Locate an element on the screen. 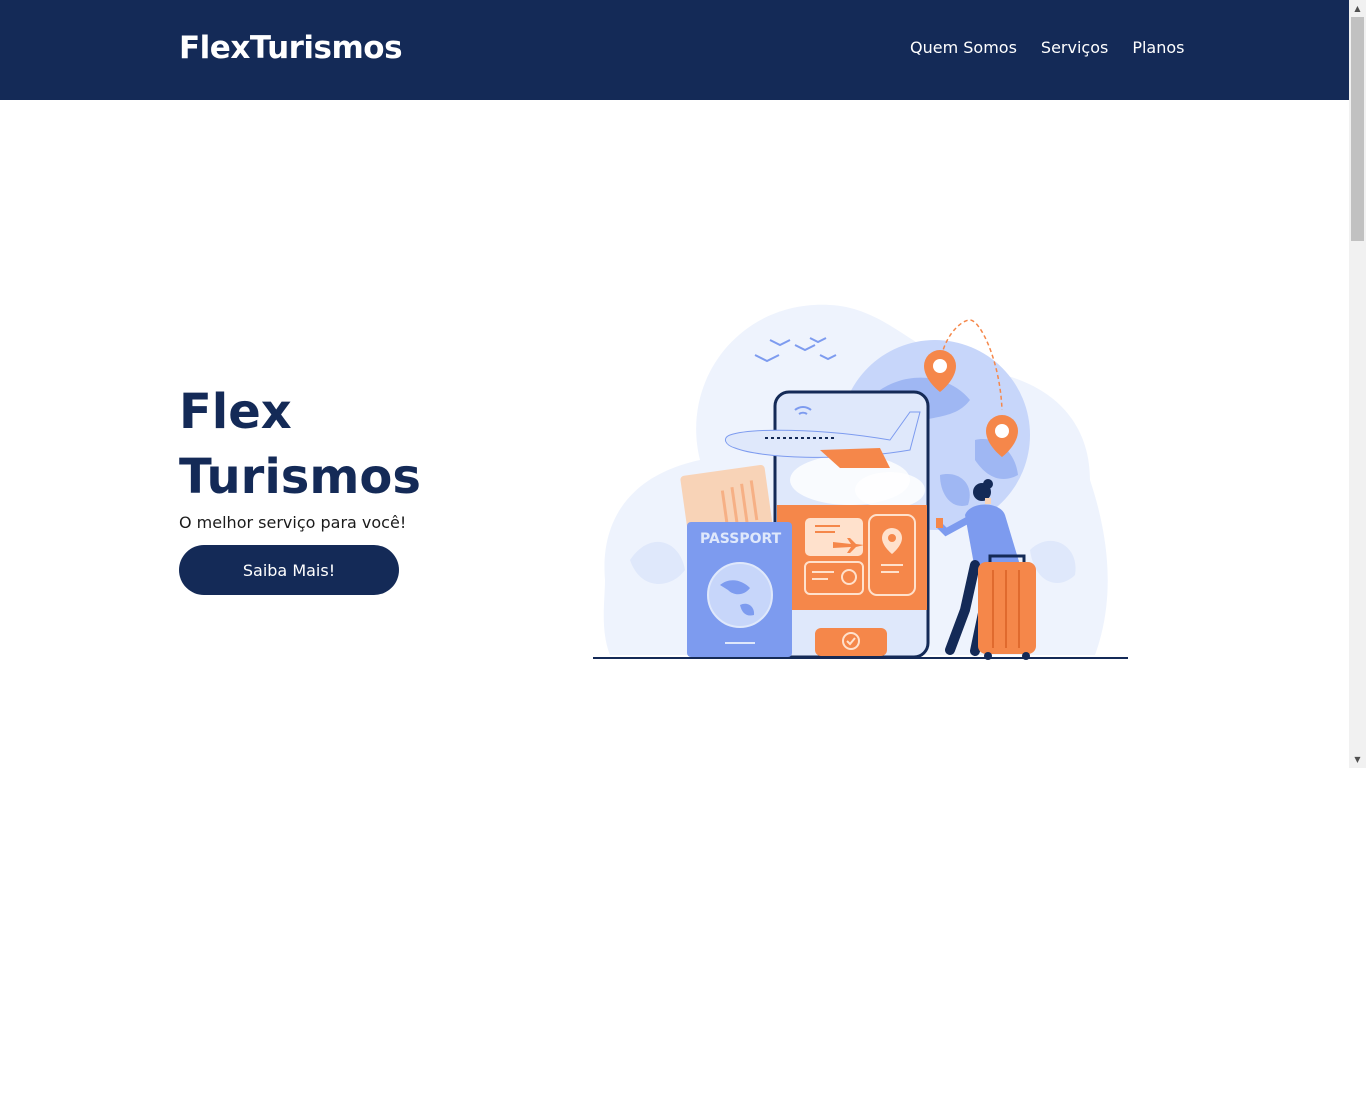 The image size is (1366, 1104). hero-title-line-2: Turismos is located at coordinates (300, 477).